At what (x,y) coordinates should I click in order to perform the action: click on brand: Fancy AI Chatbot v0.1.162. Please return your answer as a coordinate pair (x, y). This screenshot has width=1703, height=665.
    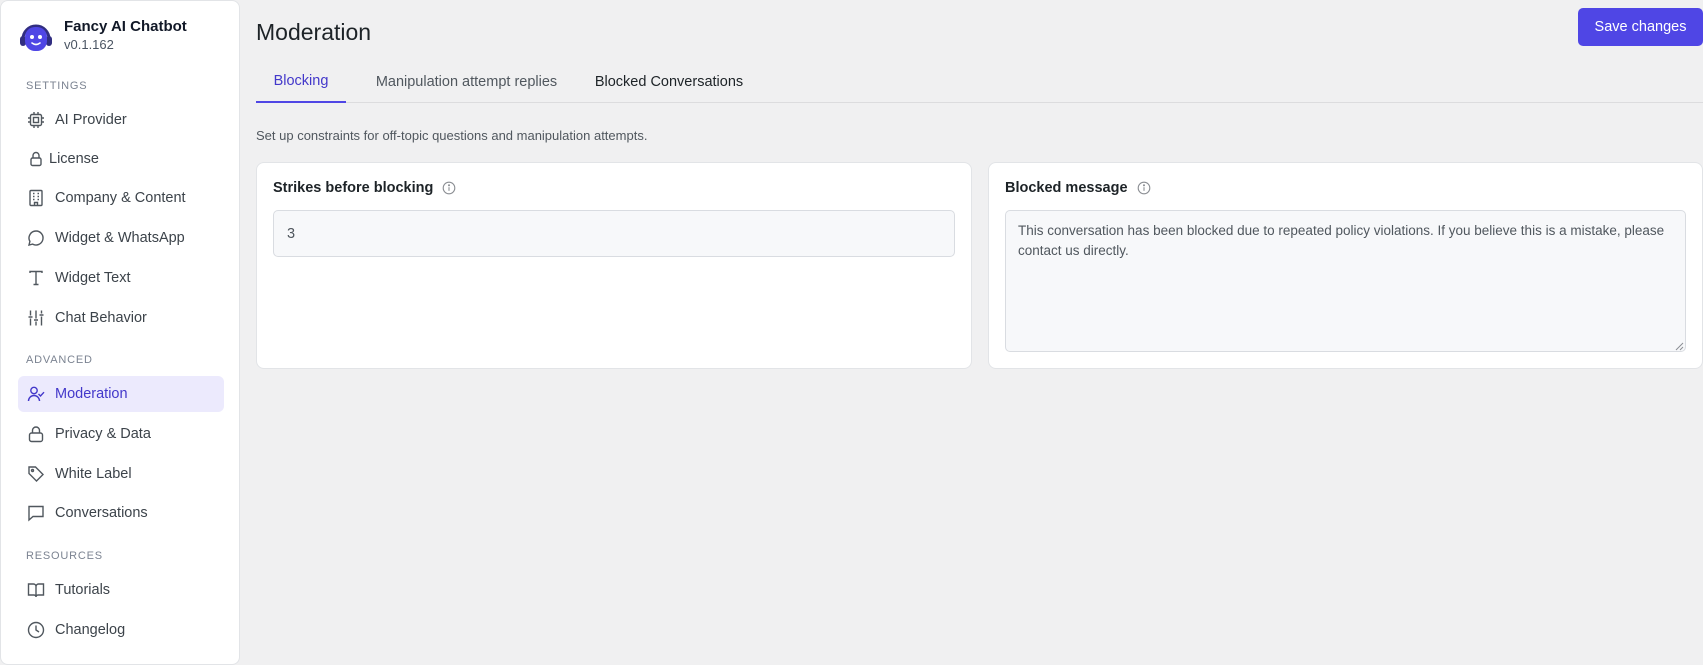
    Looking at the image, I should click on (102, 36).